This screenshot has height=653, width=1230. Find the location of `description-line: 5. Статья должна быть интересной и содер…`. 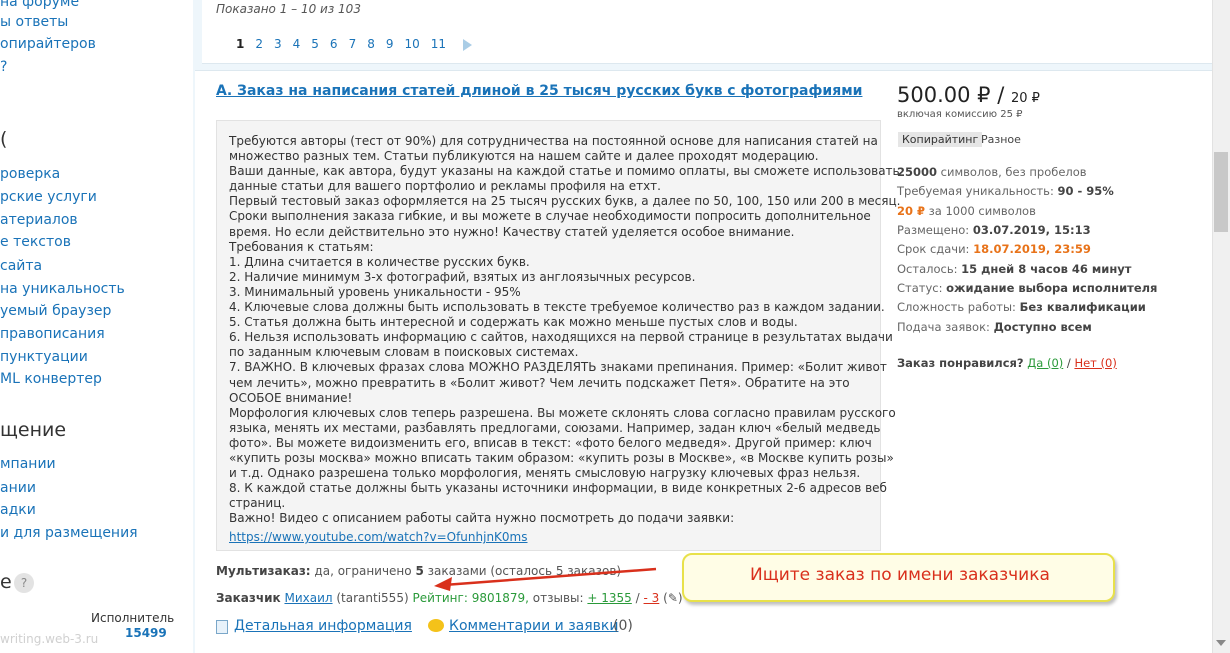

description-line: 5. Статья должна быть интересной и содер… is located at coordinates (513, 322).